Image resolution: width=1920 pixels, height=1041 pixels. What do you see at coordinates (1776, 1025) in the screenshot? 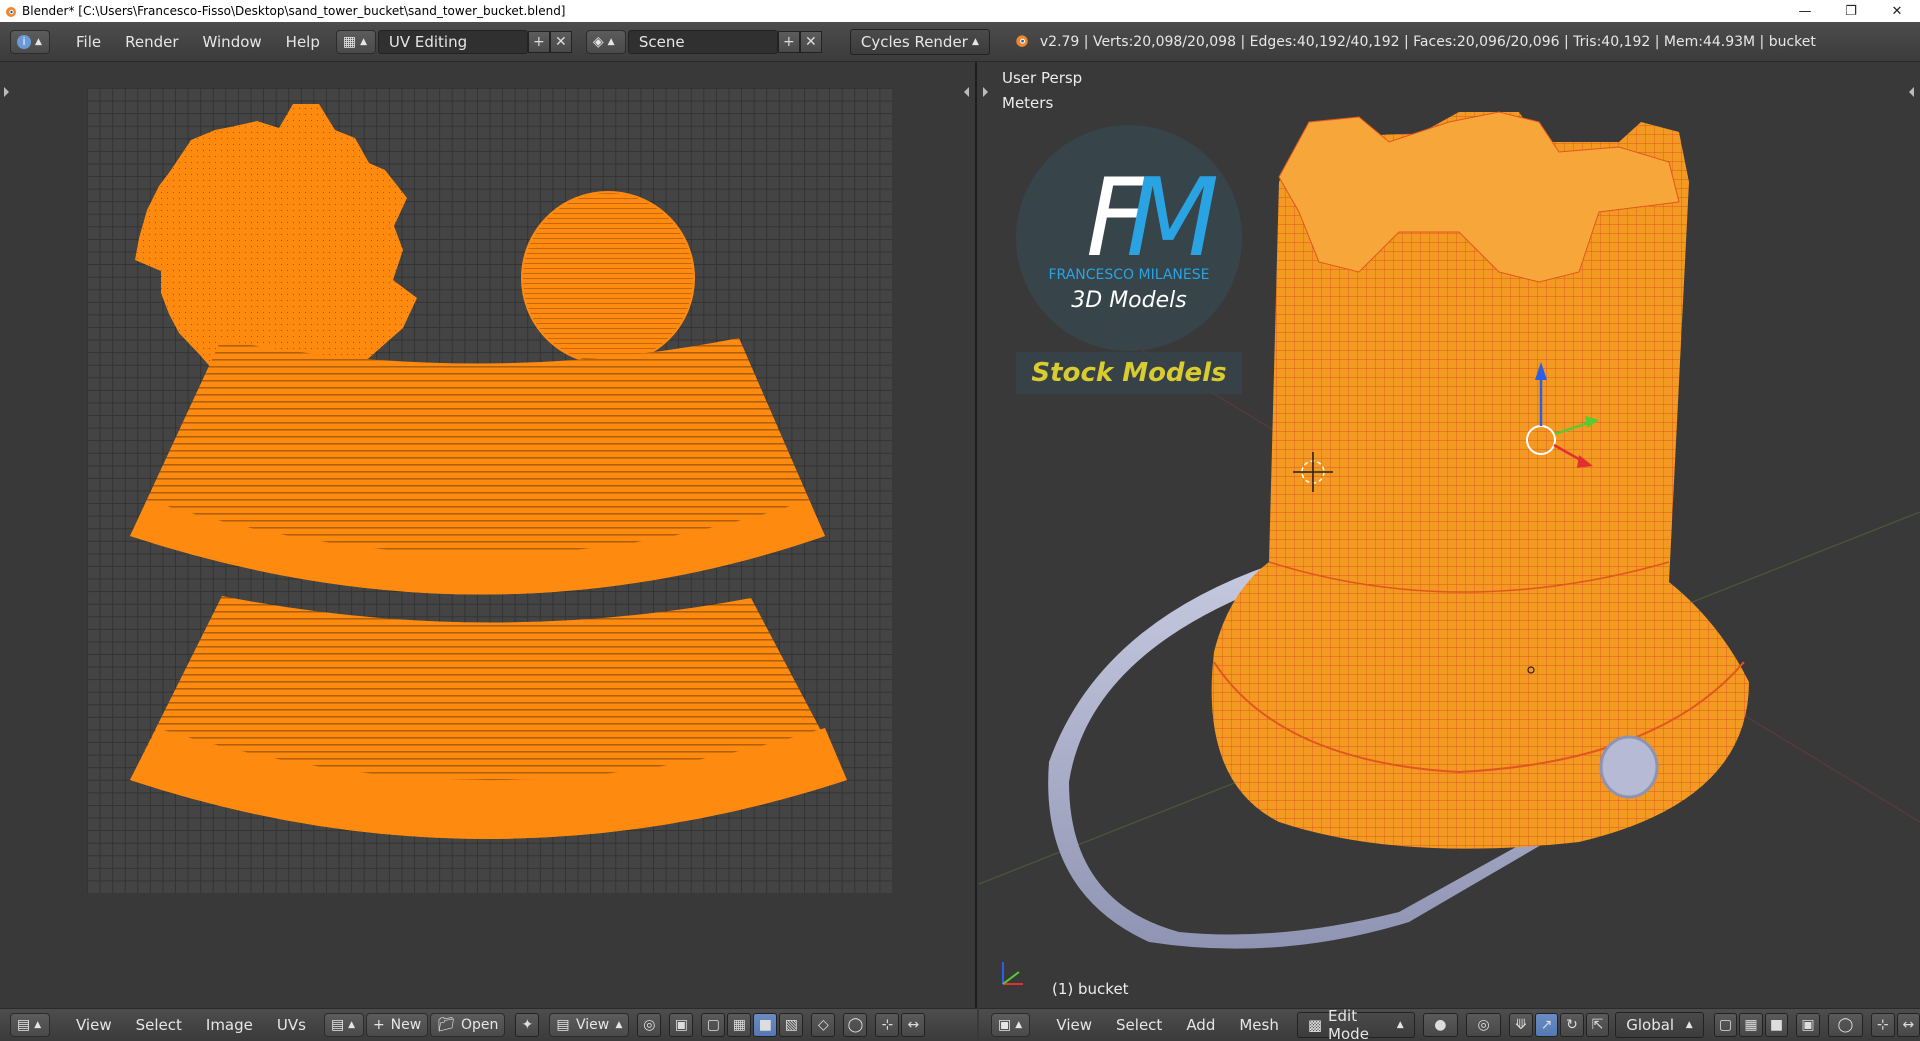
I see `face-select-mode-icon: ■` at bounding box center [1776, 1025].